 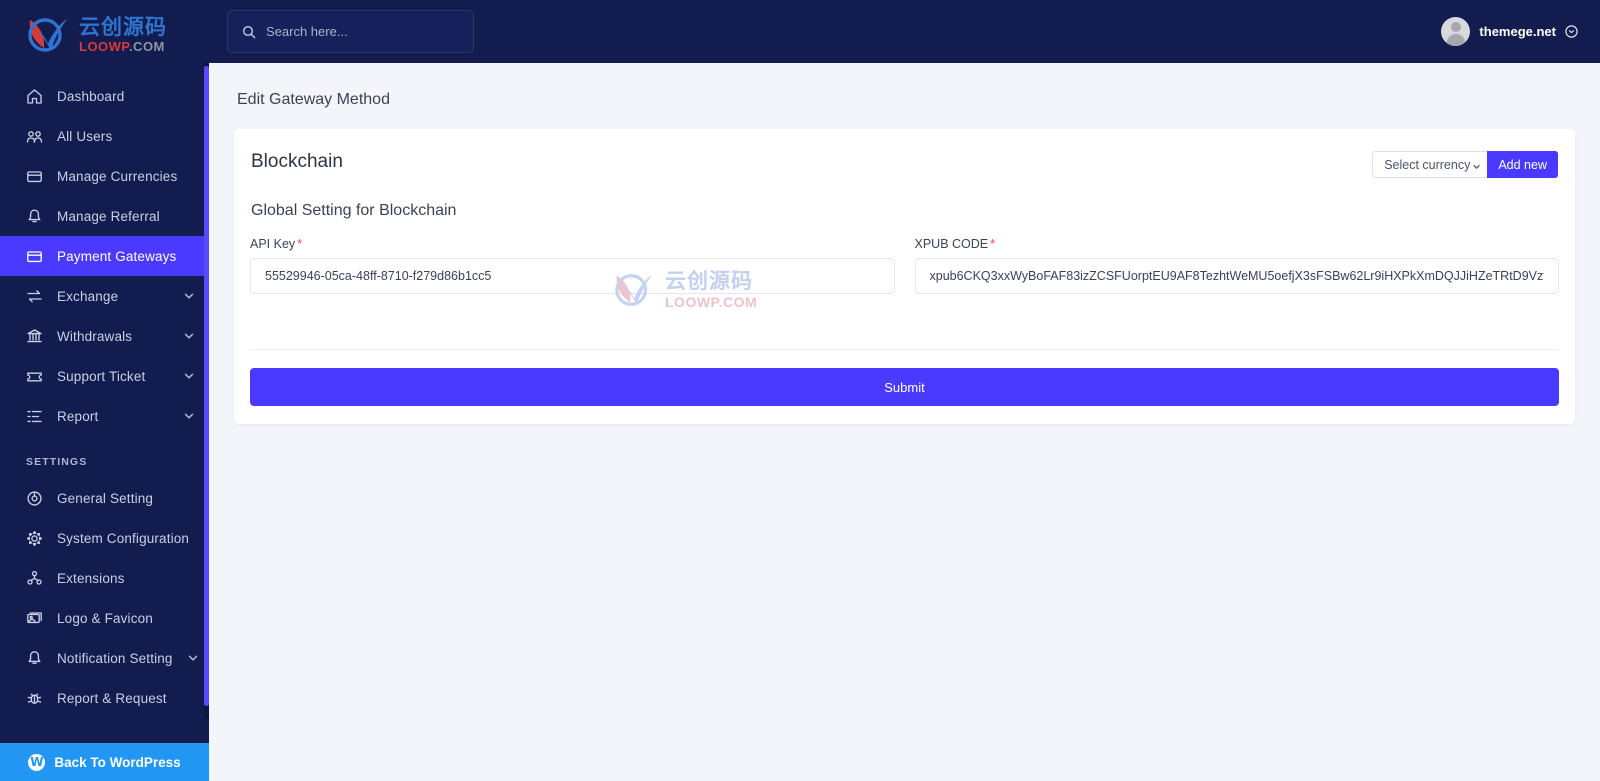 I want to click on select-currency-dropdown: Select currency, so click(x=1430, y=164).